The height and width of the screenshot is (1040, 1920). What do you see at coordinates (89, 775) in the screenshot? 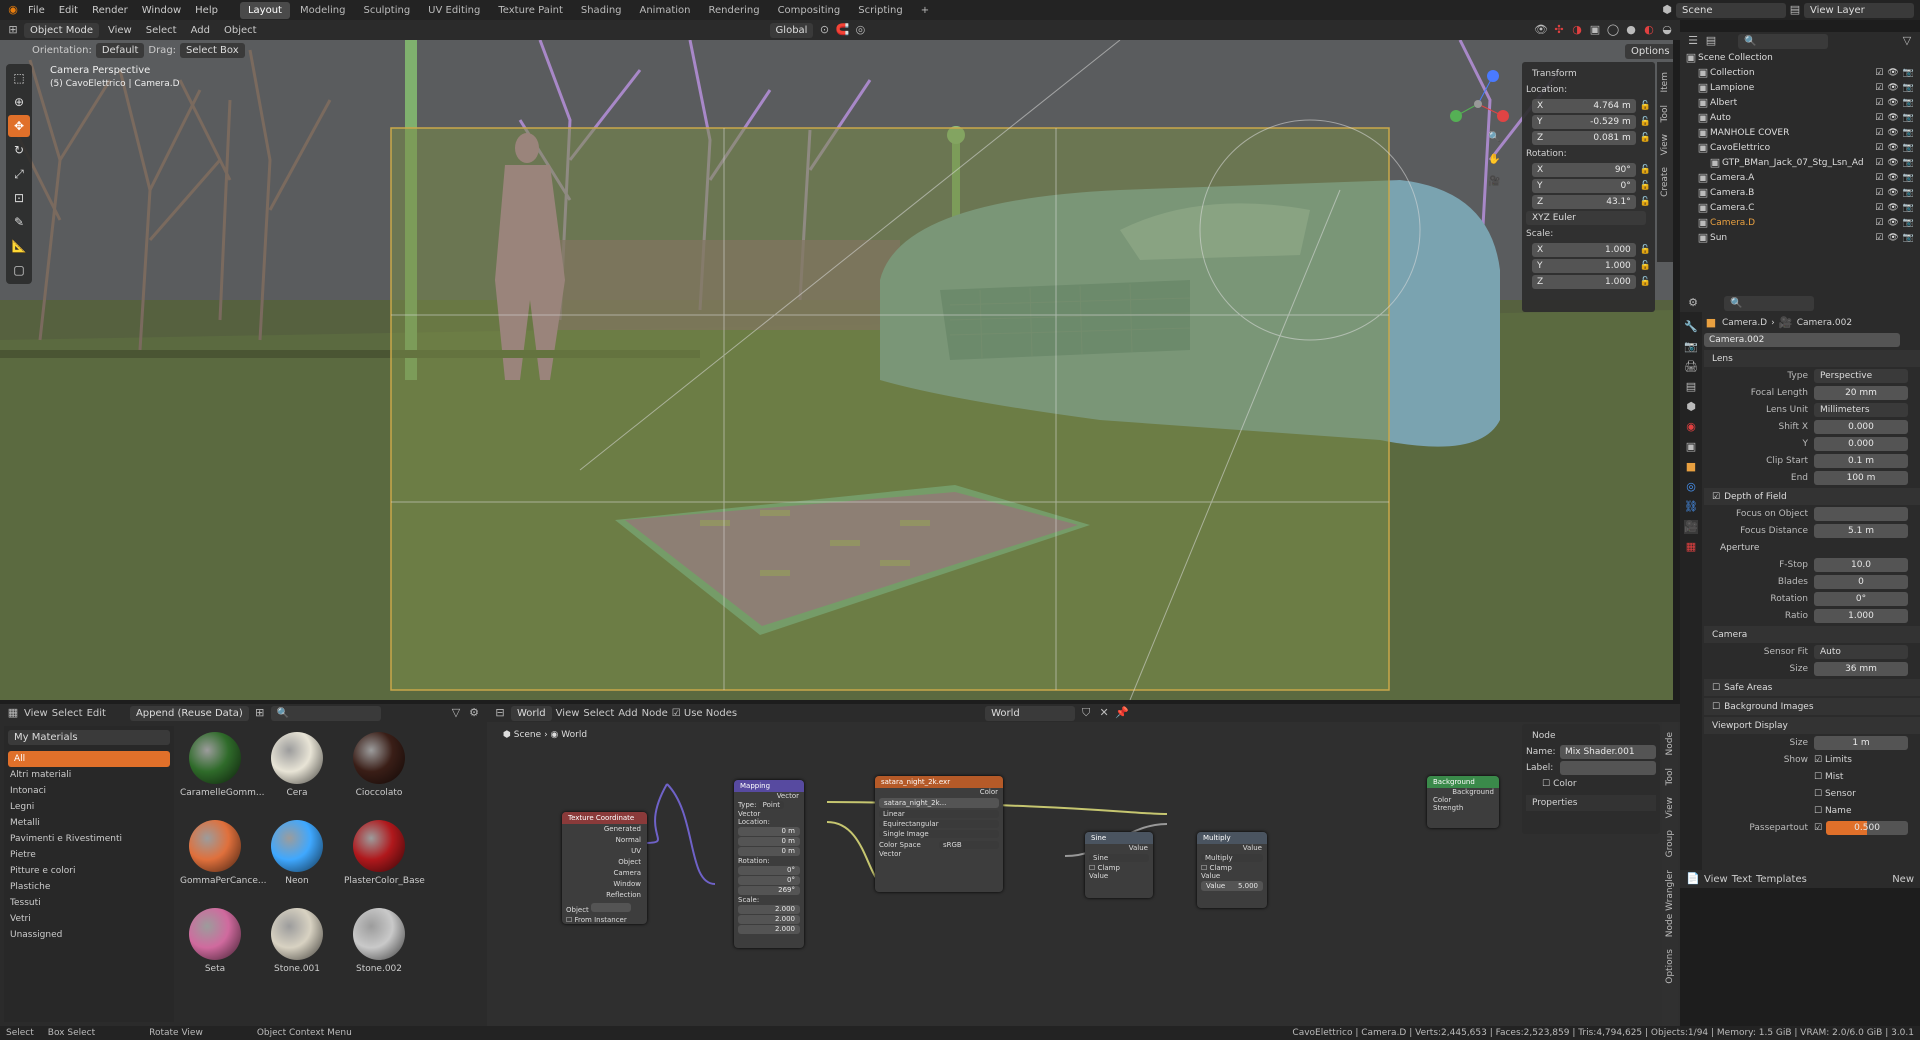
I see `category-item: Altri materiali` at bounding box center [89, 775].